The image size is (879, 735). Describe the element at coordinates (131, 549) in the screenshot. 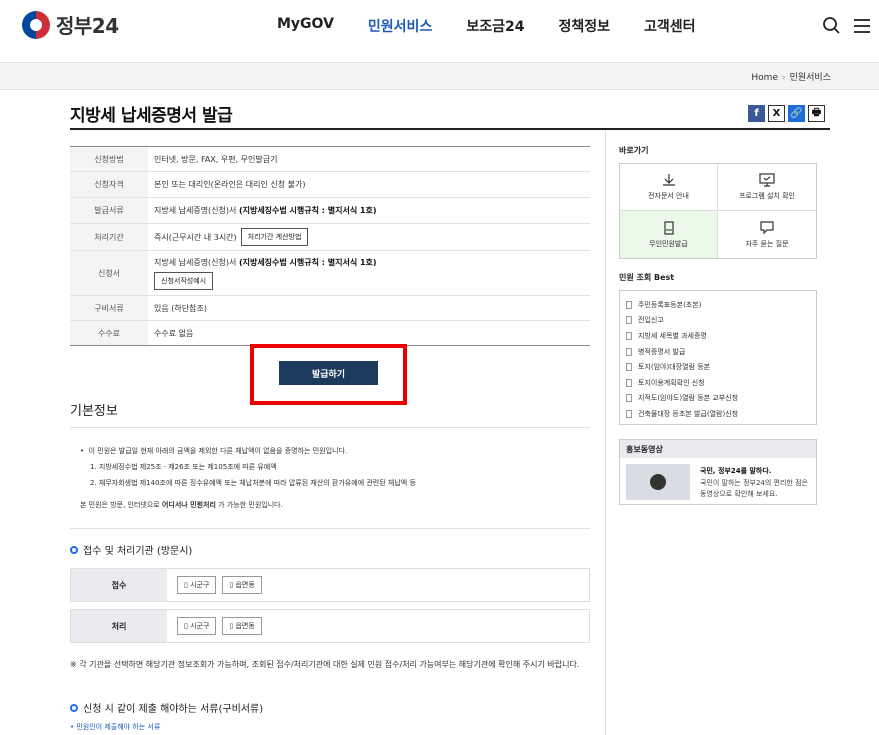

I see `processing-title: 접수 및 처리기관 (방문시)` at that location.